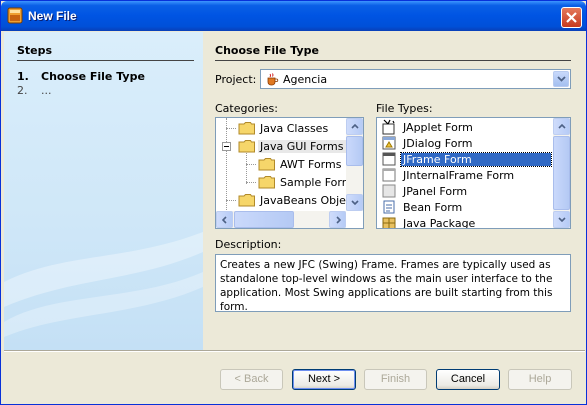 The width and height of the screenshot is (587, 405). I want to click on step-number: 2., so click(22, 90).